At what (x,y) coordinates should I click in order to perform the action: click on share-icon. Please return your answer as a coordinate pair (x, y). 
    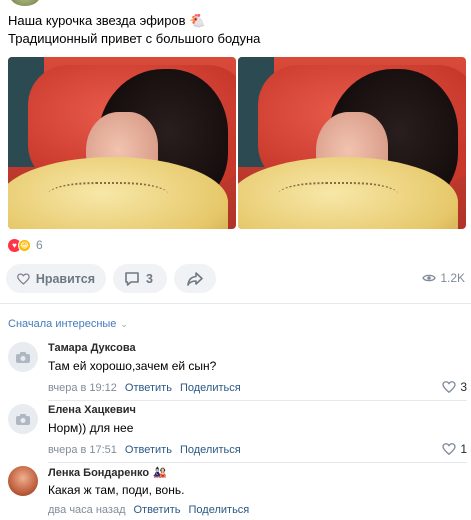
    Looking at the image, I should click on (195, 278).